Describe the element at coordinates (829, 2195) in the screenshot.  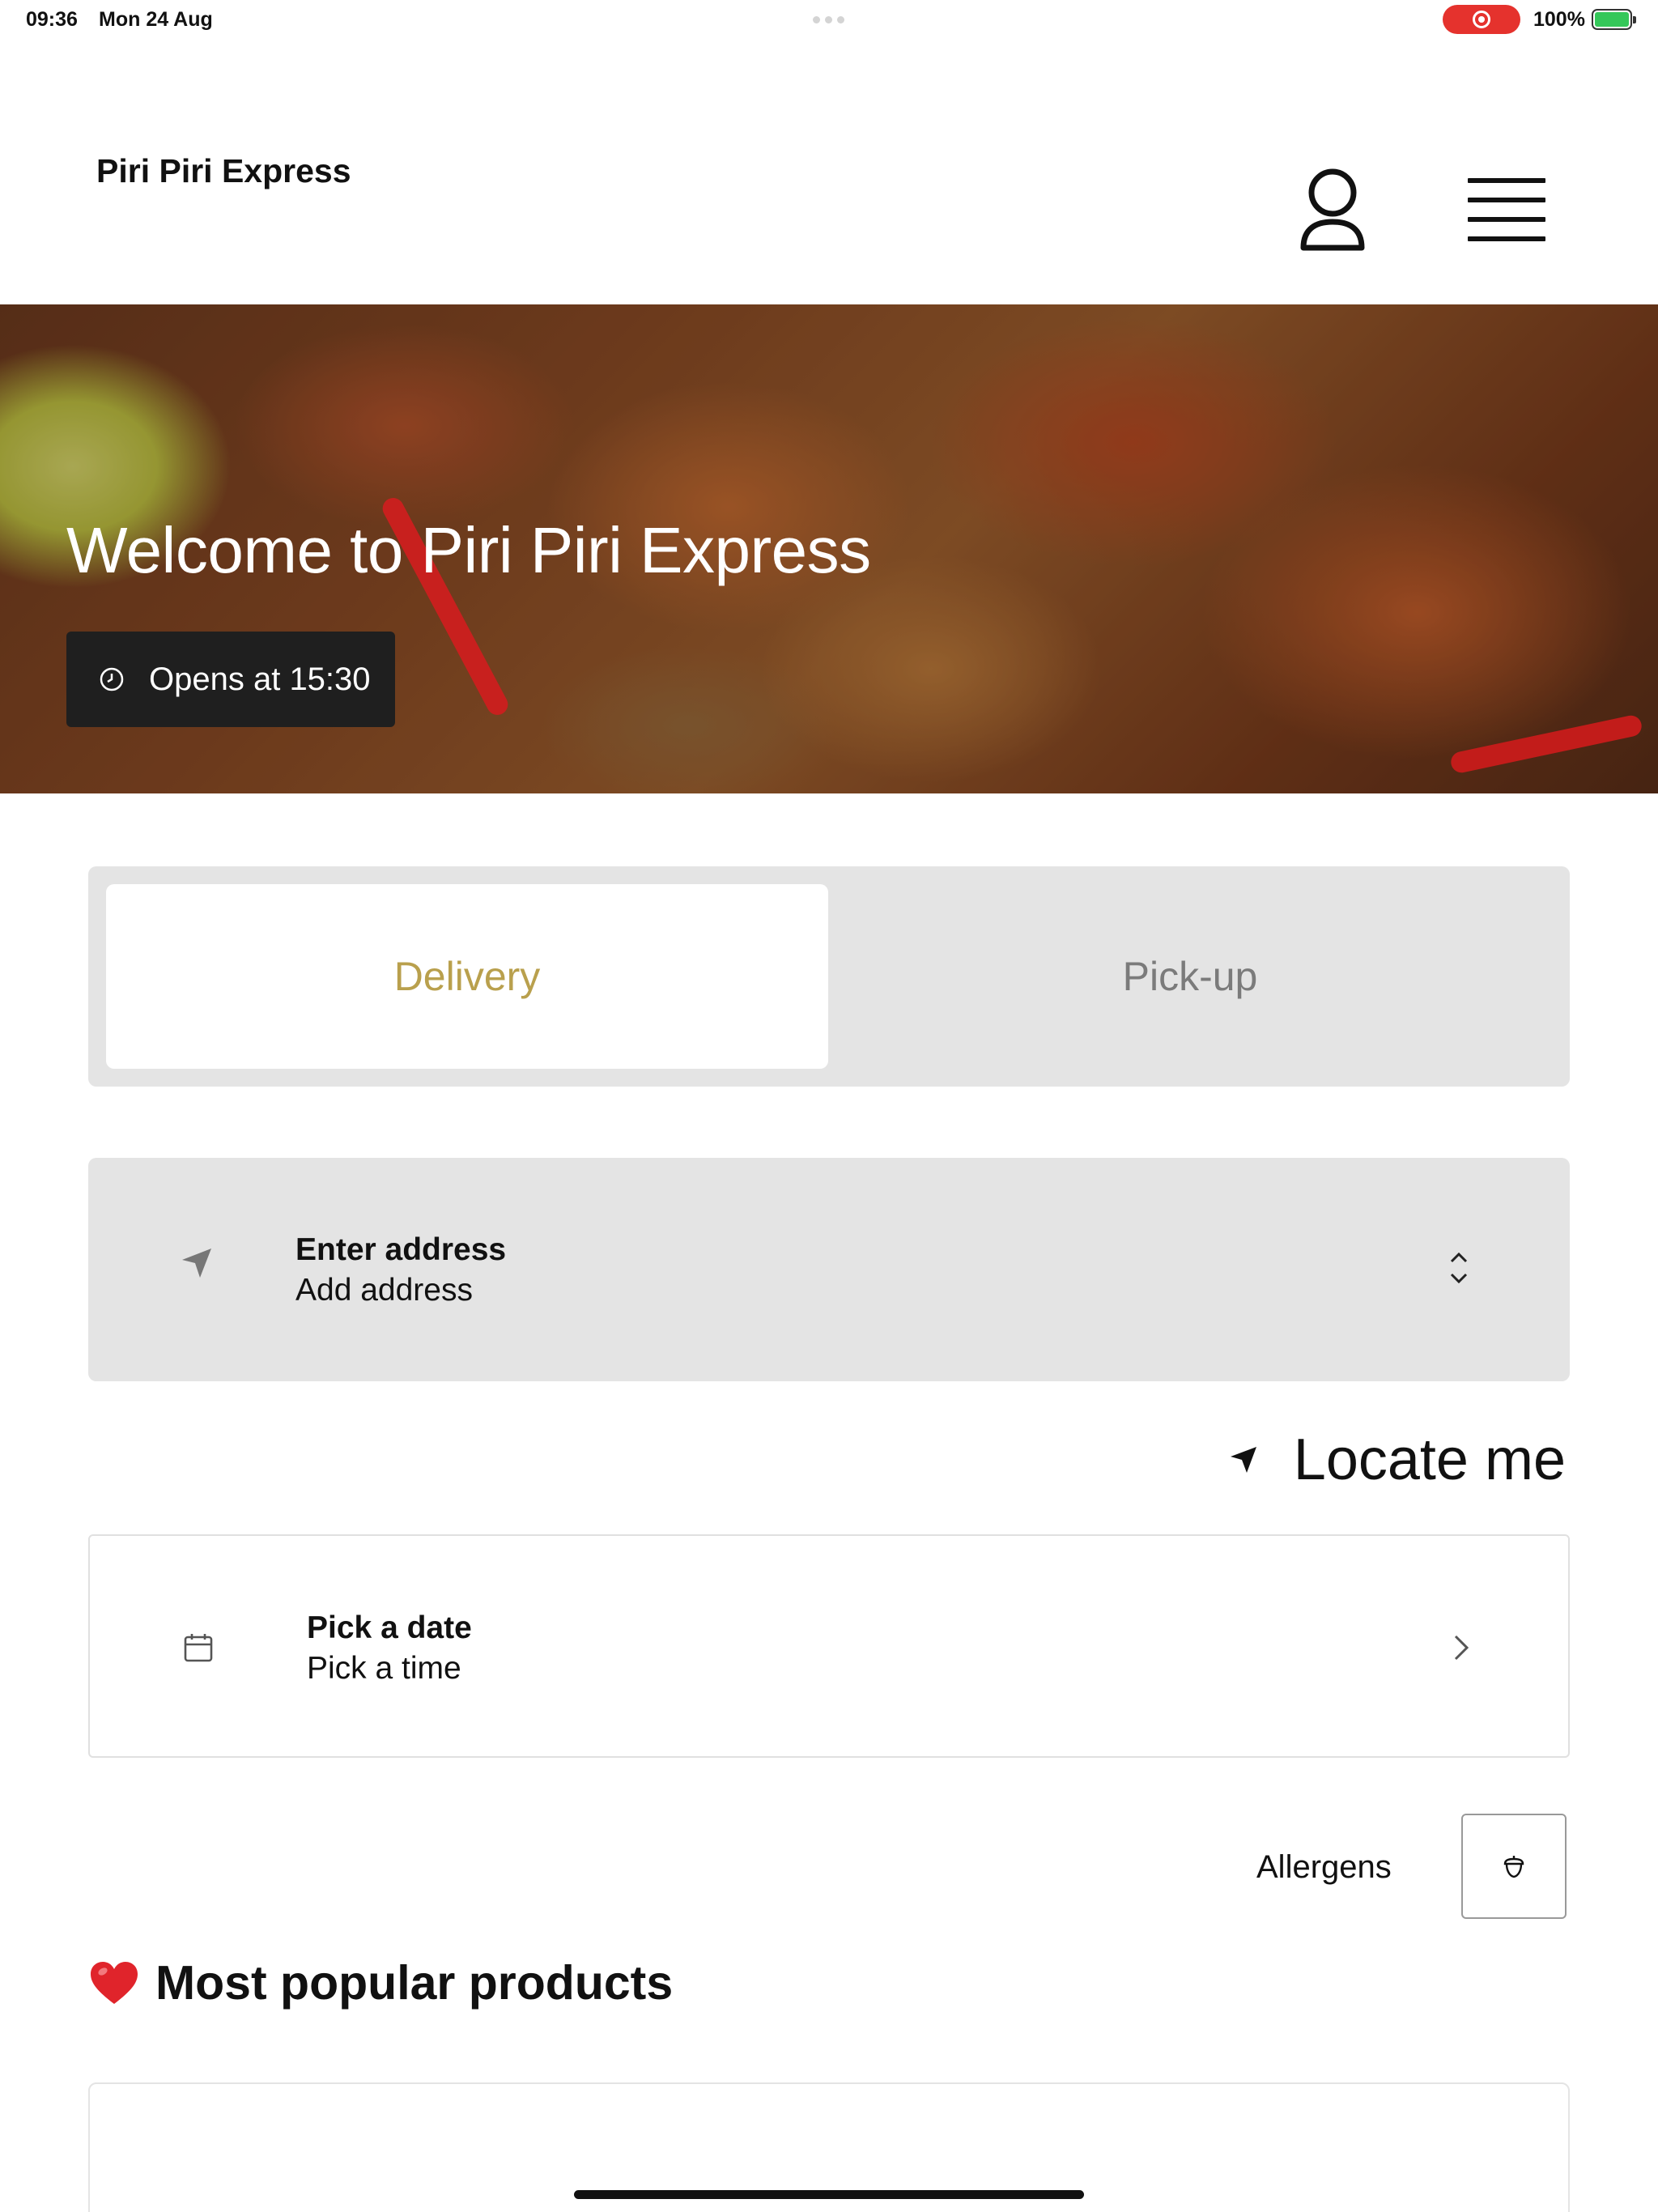
I see `home-indicator` at that location.